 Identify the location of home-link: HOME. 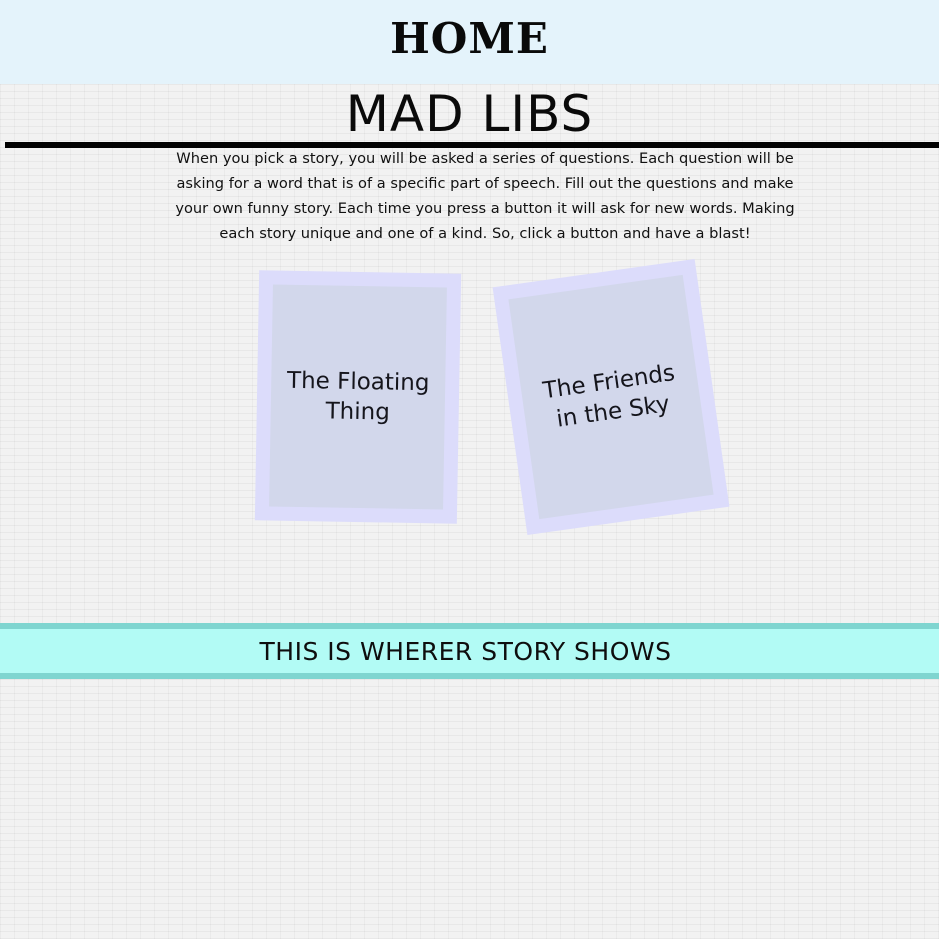
(469, 38).